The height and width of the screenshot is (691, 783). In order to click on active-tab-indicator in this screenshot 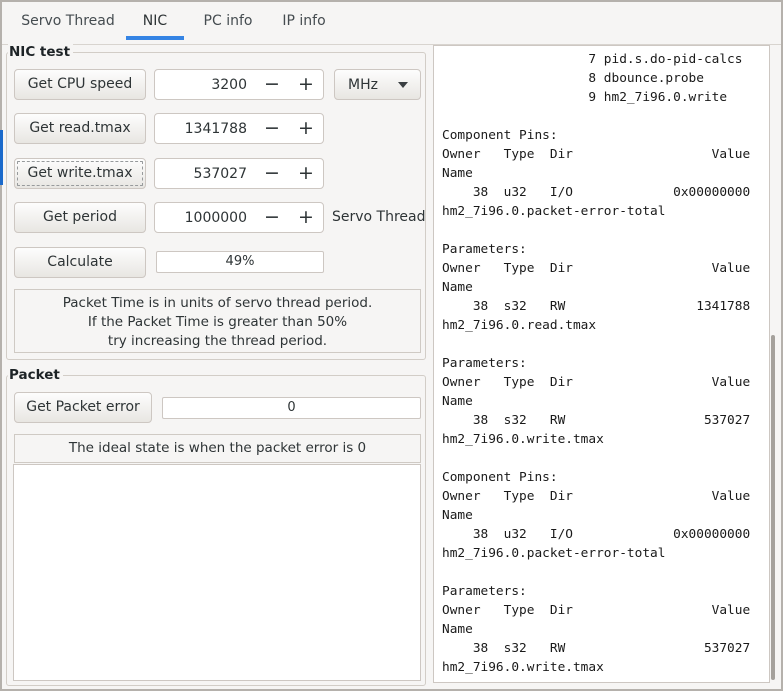, I will do `click(155, 38)`.